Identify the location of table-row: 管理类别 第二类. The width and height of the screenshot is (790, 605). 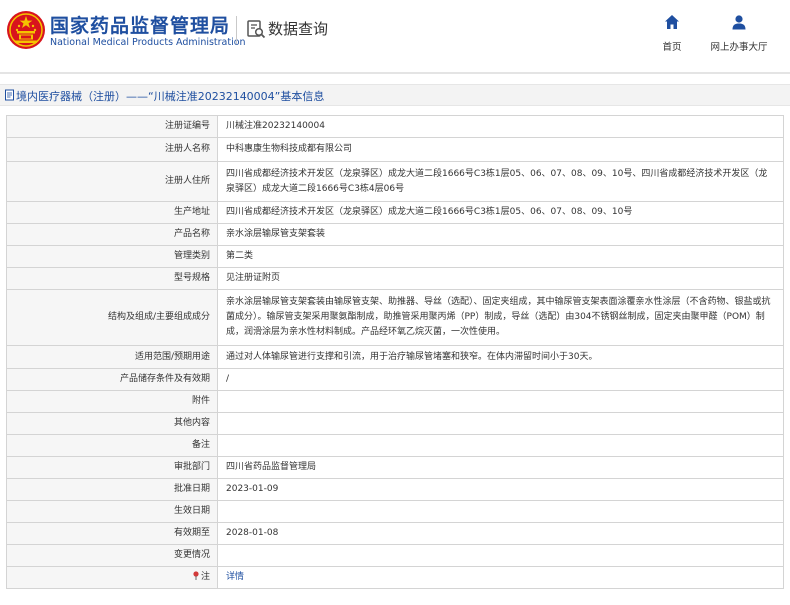
(395, 256).